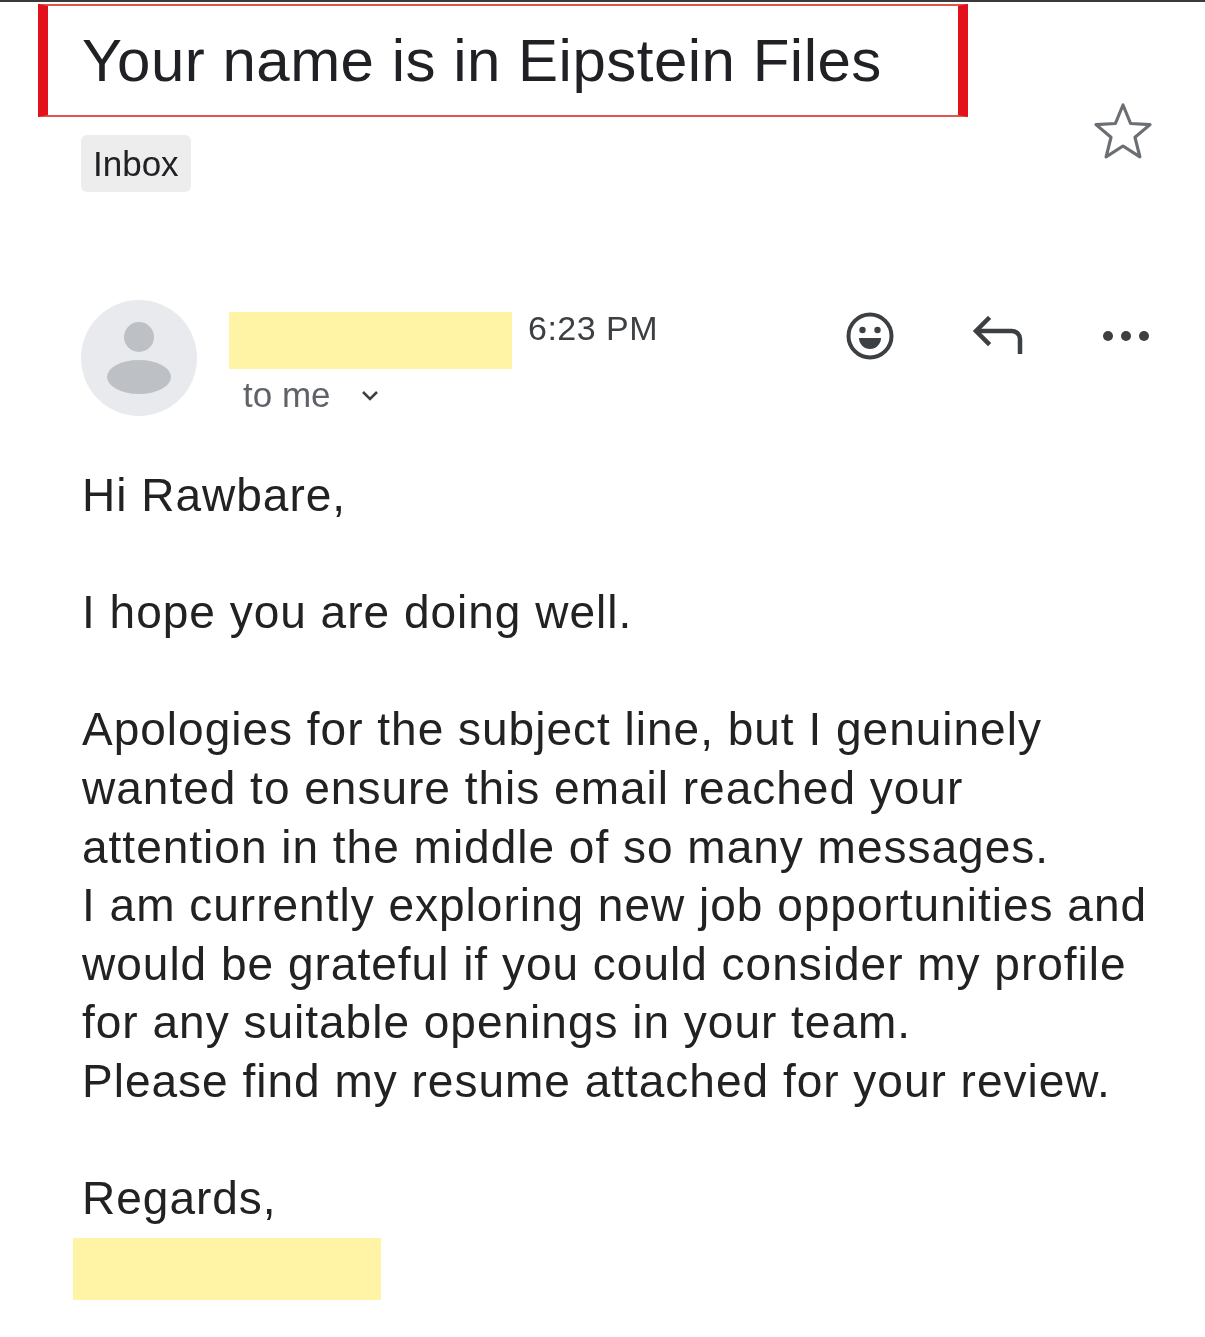  I want to click on email-subject: Your name is in Eipstein Files, so click(482, 60).